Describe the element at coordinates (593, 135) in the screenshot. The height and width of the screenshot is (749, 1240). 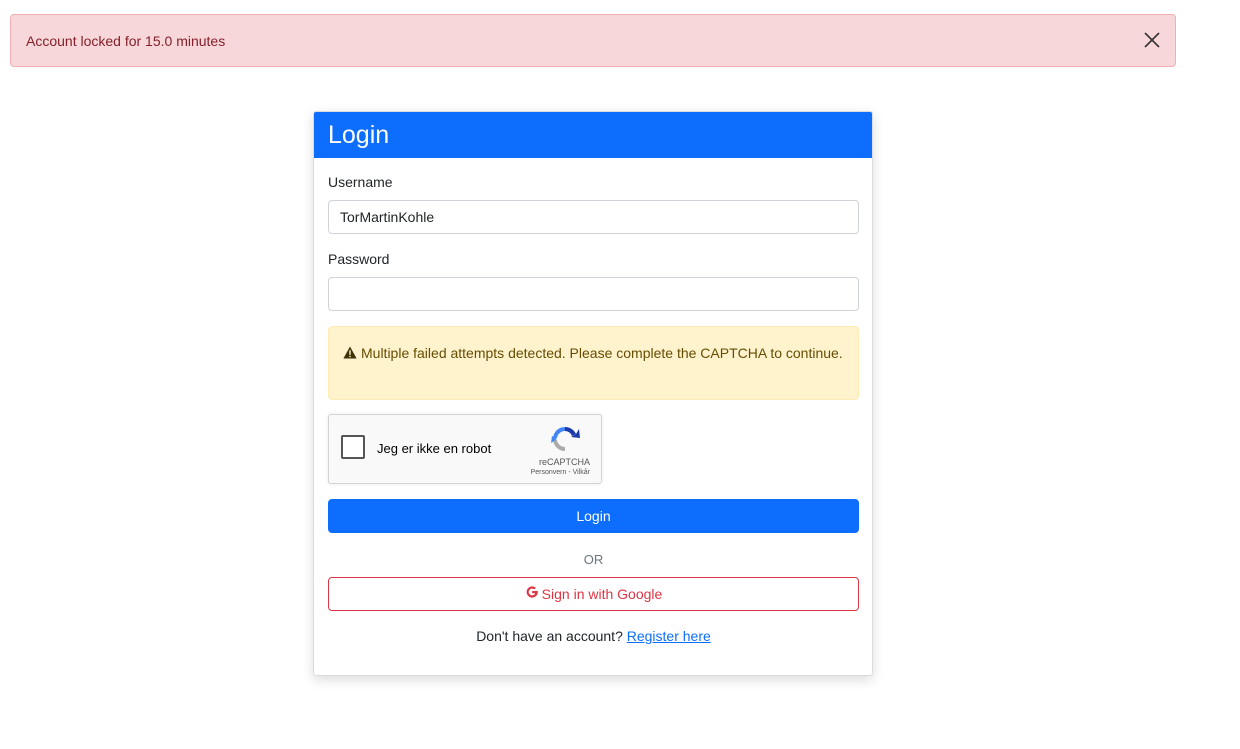
I see `login-title: Login` at that location.